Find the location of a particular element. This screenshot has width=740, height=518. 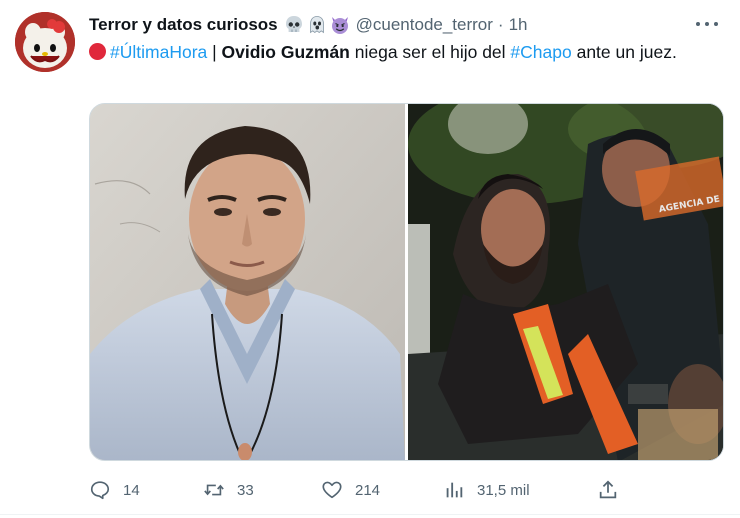

avatar-image is located at coordinates (45, 42).